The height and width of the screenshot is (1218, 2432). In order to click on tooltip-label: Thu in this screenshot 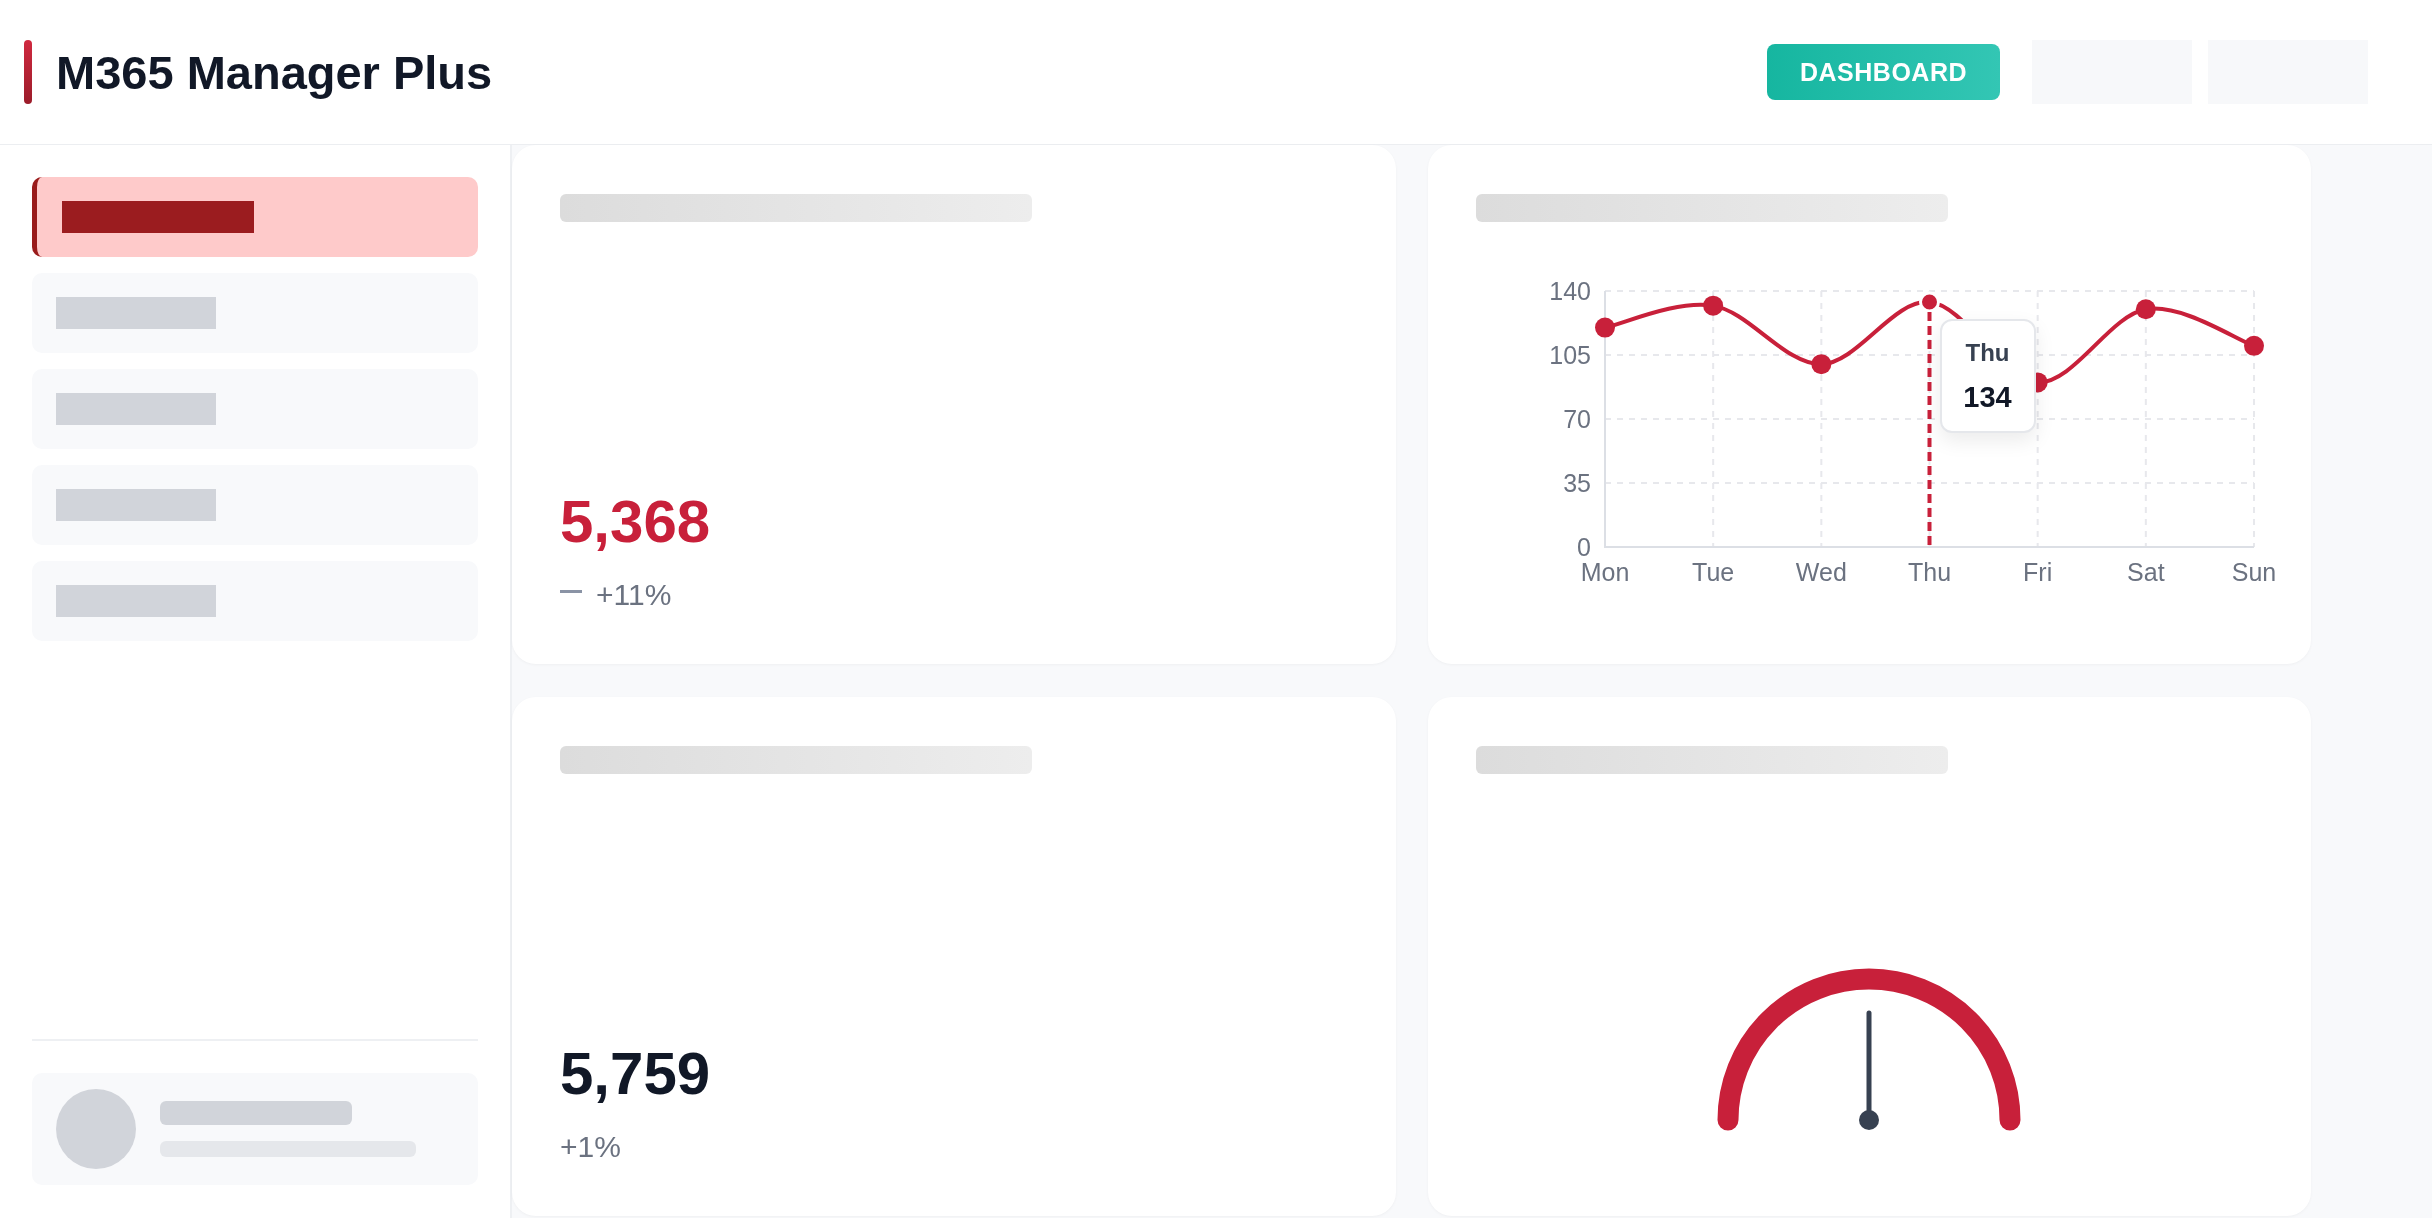, I will do `click(1987, 352)`.